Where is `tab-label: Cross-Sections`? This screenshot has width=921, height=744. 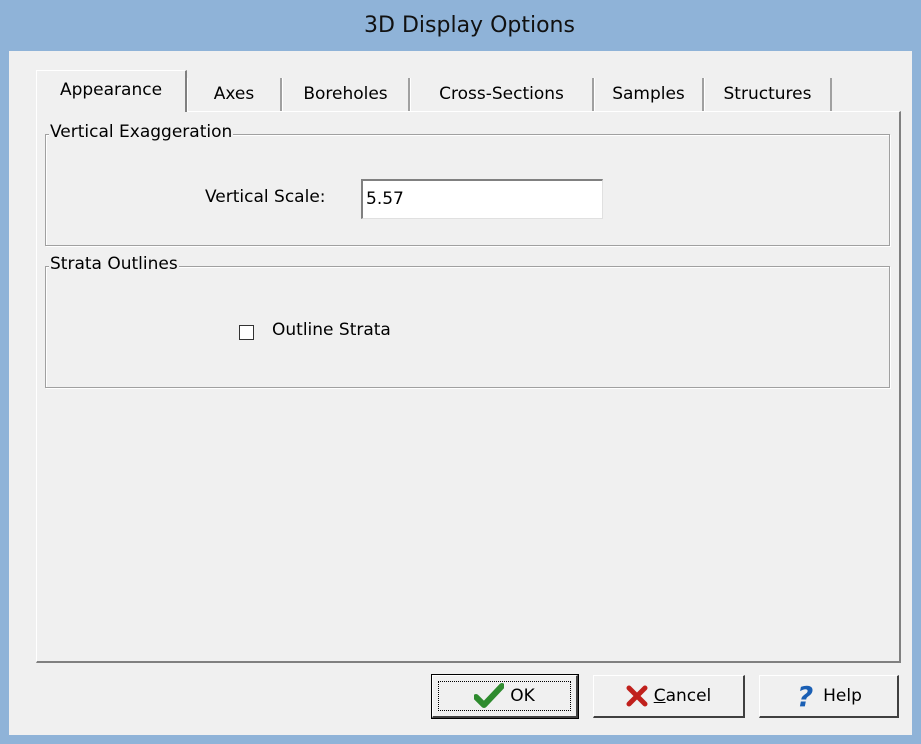
tab-label: Cross-Sections is located at coordinates (501, 94).